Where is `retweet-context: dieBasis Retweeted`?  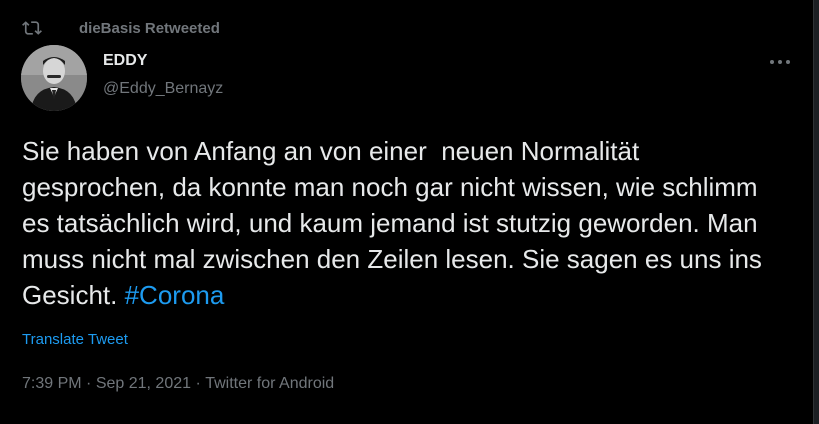
retweet-context: dieBasis Retweeted is located at coordinates (121, 28).